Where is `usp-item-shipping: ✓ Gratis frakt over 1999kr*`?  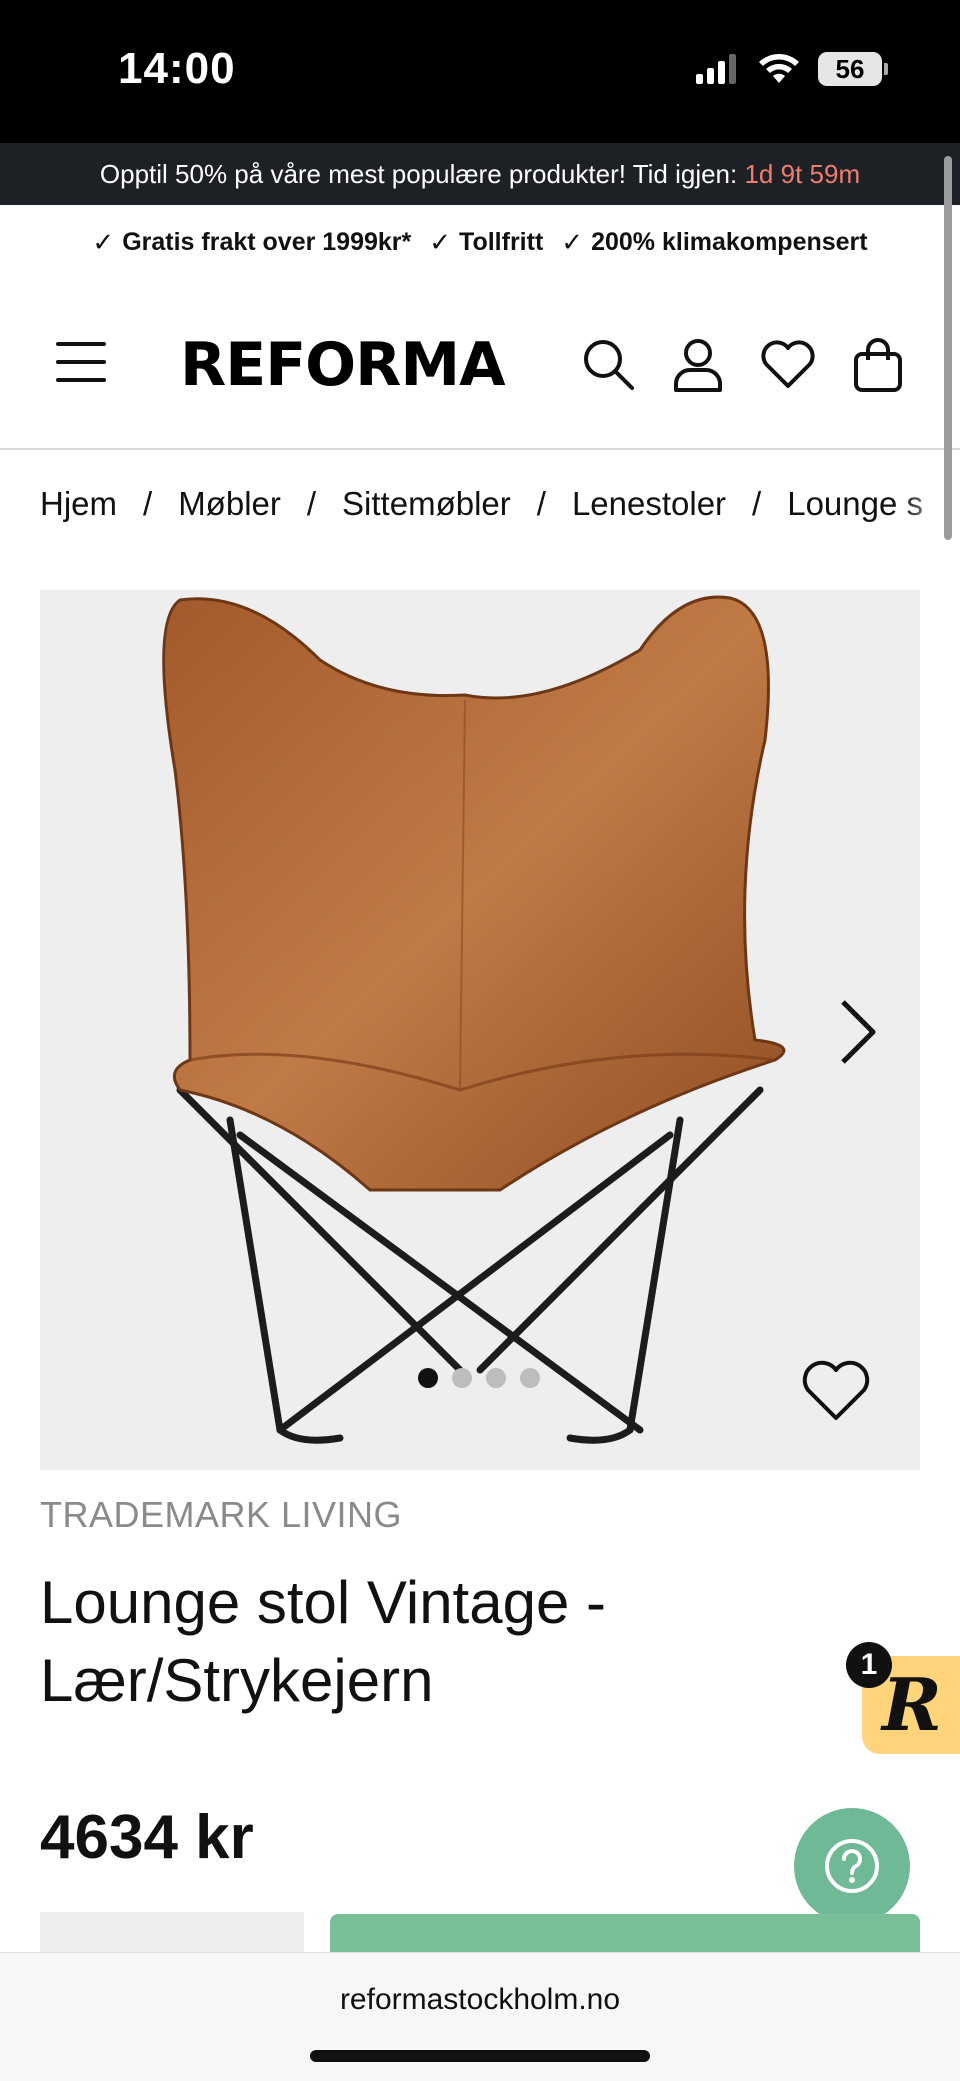 usp-item-shipping: ✓ Gratis frakt over 1999kr* is located at coordinates (251, 242).